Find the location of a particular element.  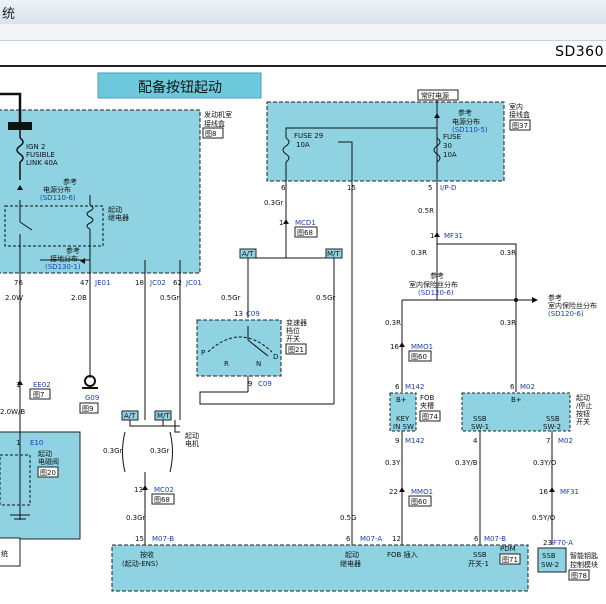

svg-text: (SD110-6) is located at coordinates (58, 198).